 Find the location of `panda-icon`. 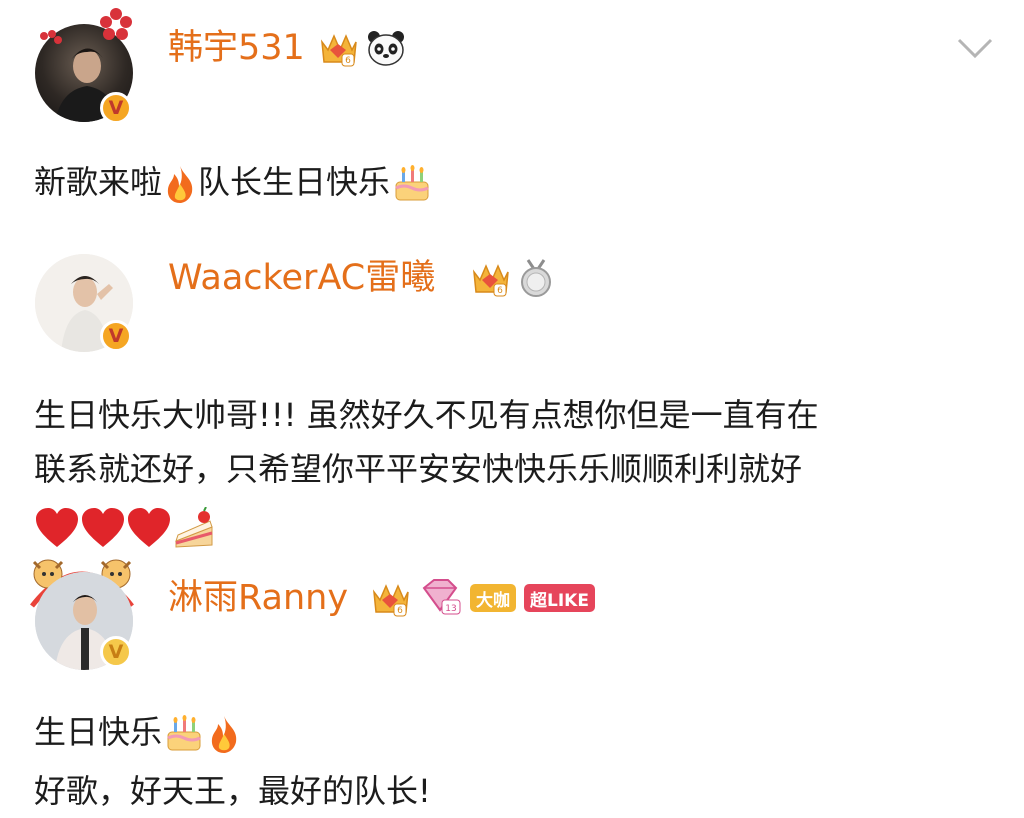

panda-icon is located at coordinates (386, 48).